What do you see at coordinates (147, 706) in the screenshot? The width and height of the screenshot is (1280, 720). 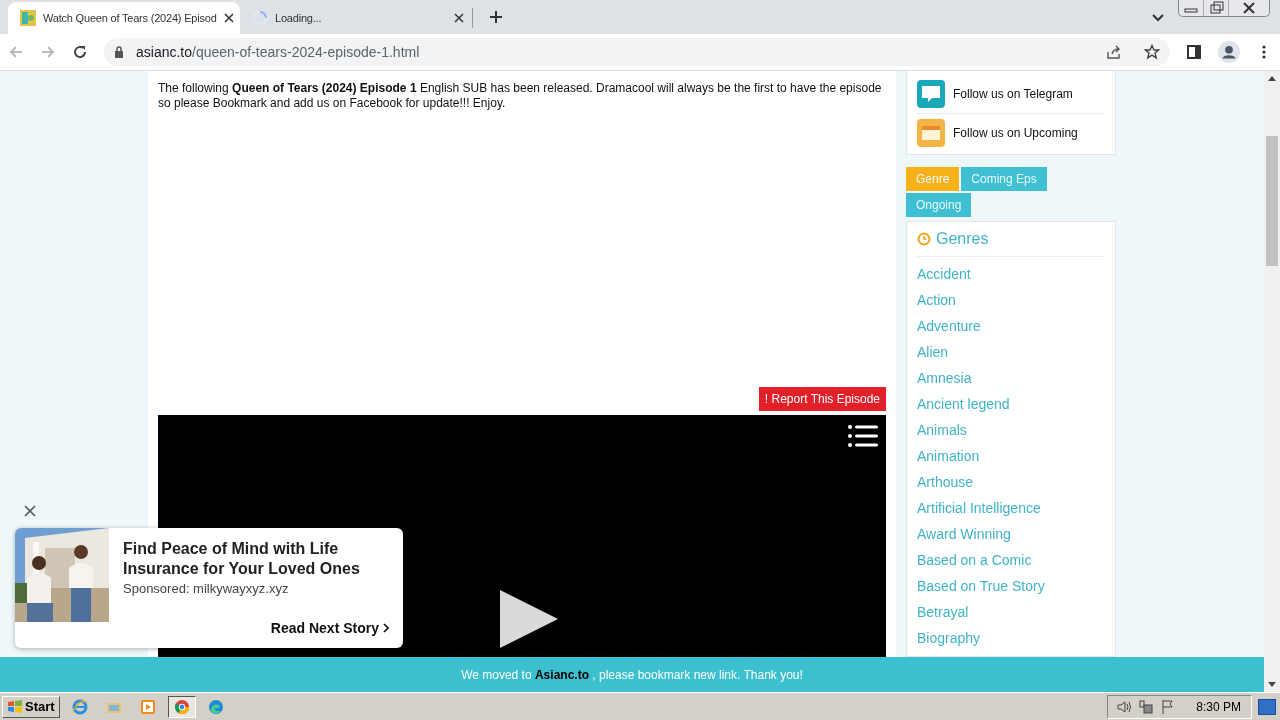 I see `media-player-icon` at bounding box center [147, 706].